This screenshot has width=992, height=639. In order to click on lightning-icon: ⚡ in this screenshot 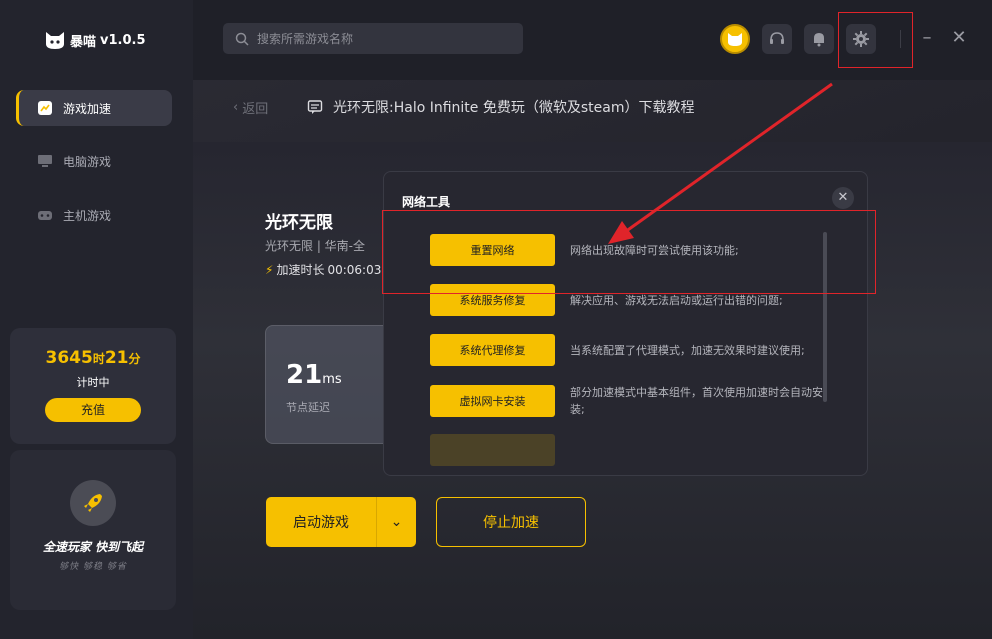, I will do `click(269, 269)`.